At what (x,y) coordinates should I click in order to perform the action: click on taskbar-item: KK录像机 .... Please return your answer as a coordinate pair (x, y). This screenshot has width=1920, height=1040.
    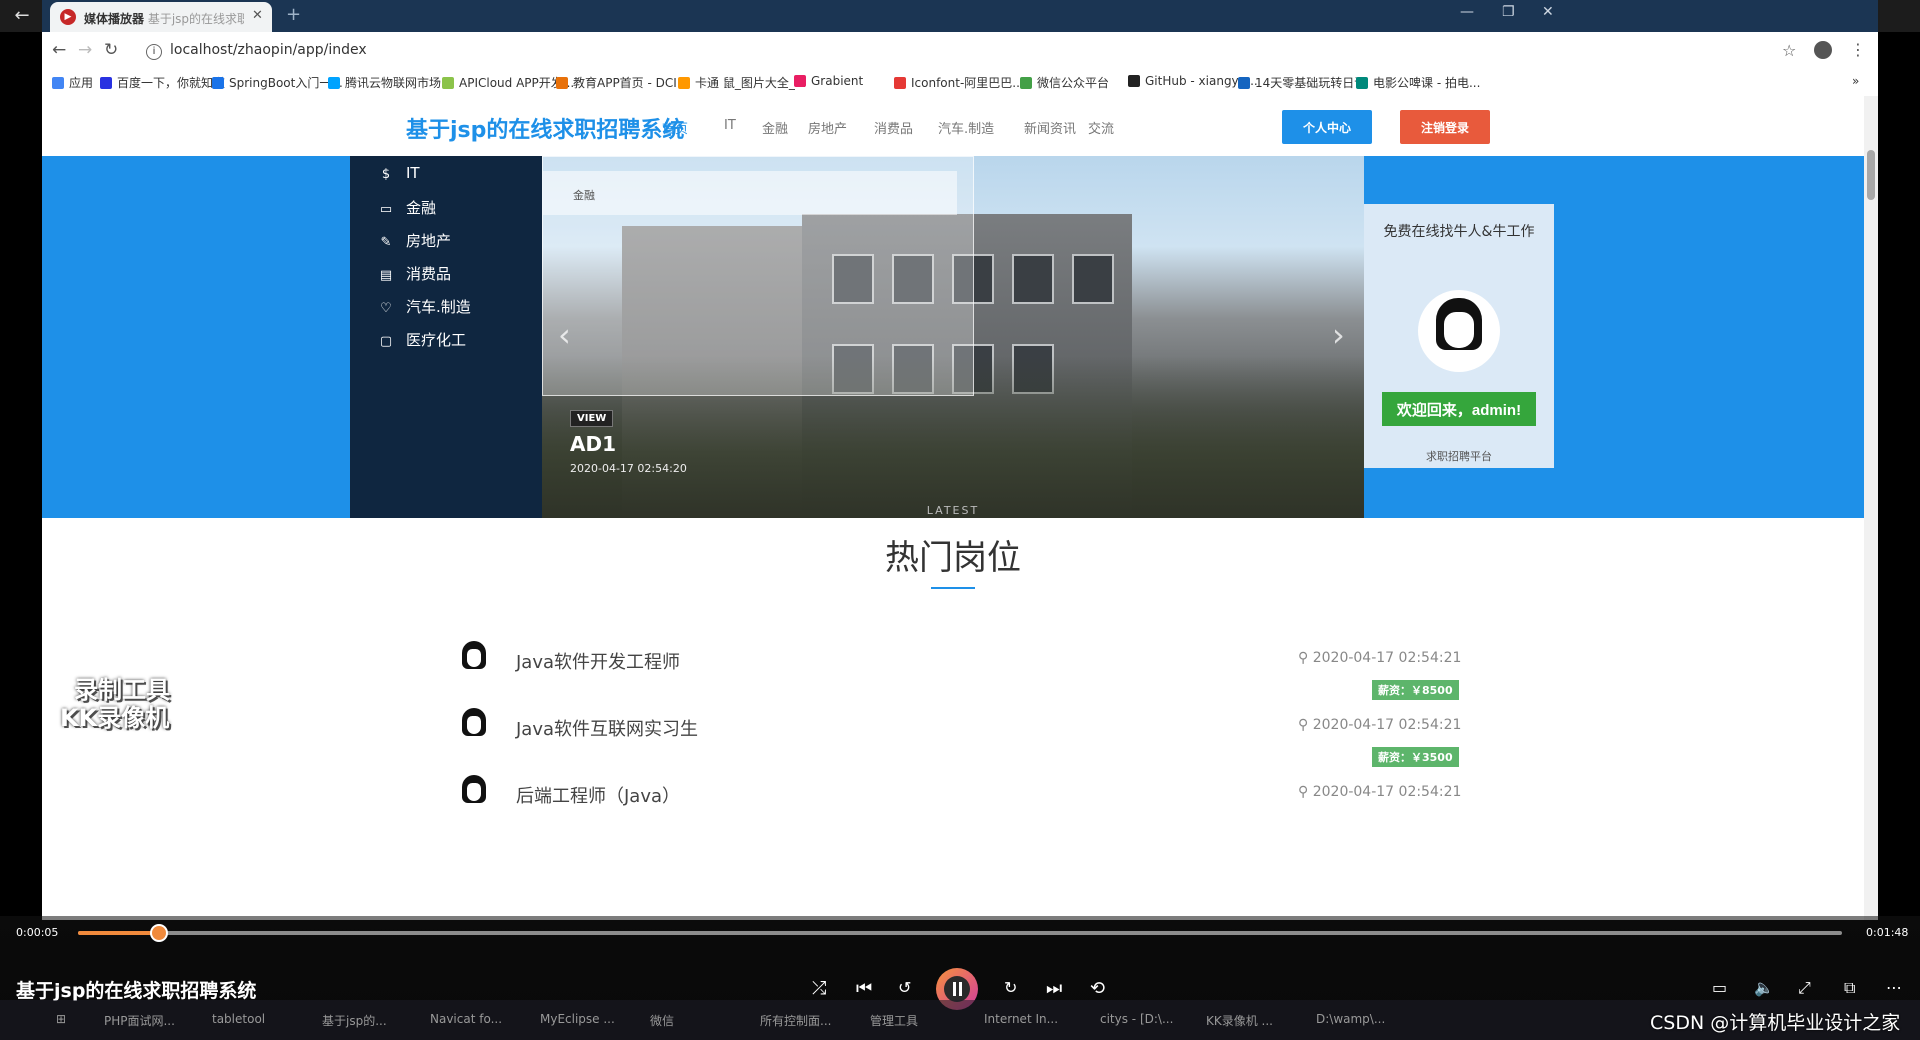
    Looking at the image, I should click on (1239, 1020).